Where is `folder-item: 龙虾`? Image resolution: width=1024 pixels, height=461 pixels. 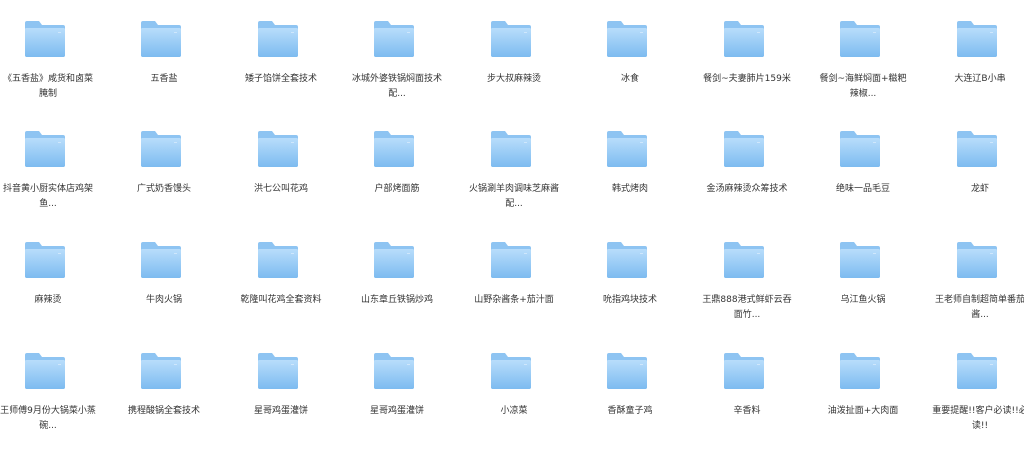 folder-item: 龙虾 is located at coordinates (978, 180).